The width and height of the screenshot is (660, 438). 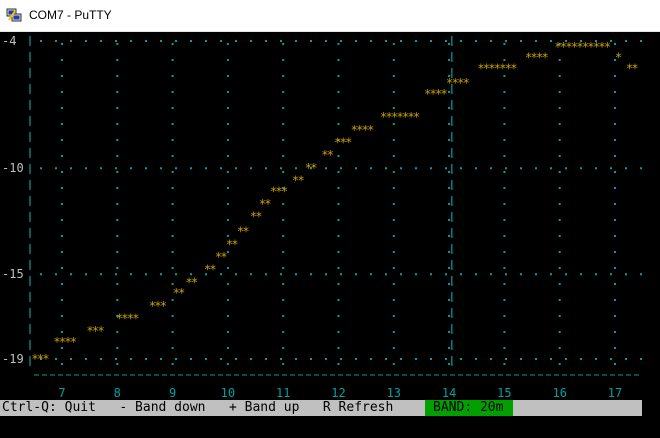 What do you see at coordinates (117, 393) in the screenshot?
I see `x-tick-label: 8` at bounding box center [117, 393].